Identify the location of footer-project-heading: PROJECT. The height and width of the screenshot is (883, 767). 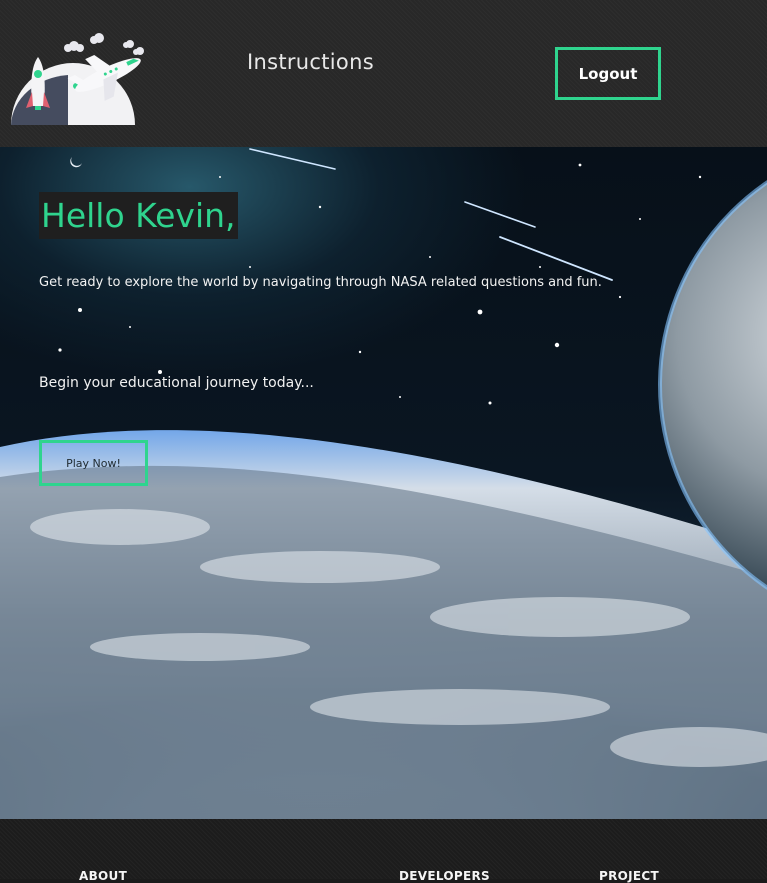
(629, 876).